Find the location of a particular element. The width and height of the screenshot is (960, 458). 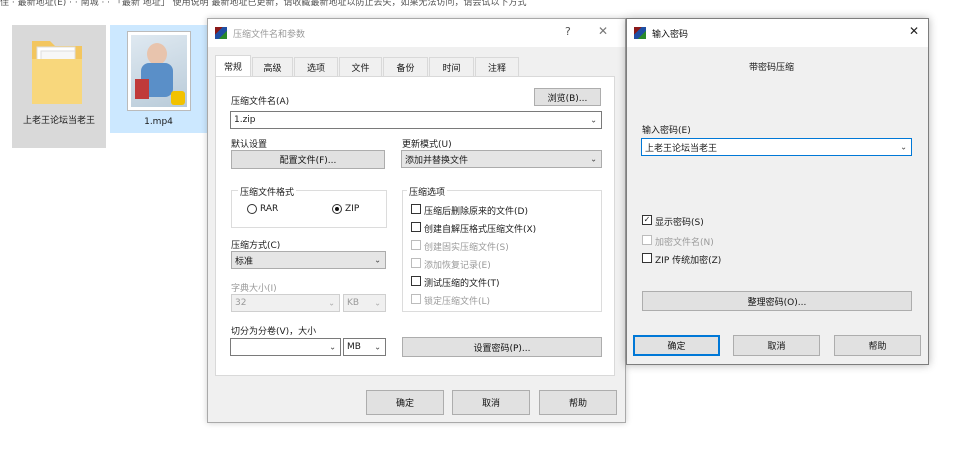

media-player-badge-icon is located at coordinates (178, 98).